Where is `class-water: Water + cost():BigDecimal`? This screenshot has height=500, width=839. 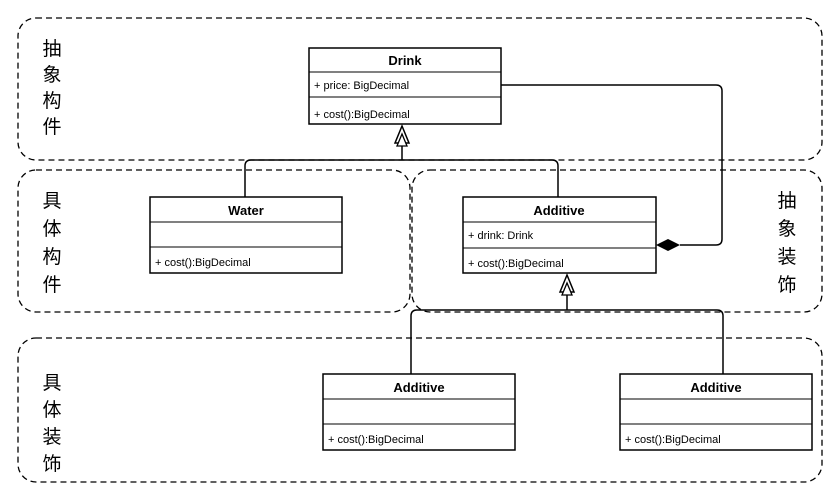
class-water: Water + cost():BigDecimal is located at coordinates (246, 235).